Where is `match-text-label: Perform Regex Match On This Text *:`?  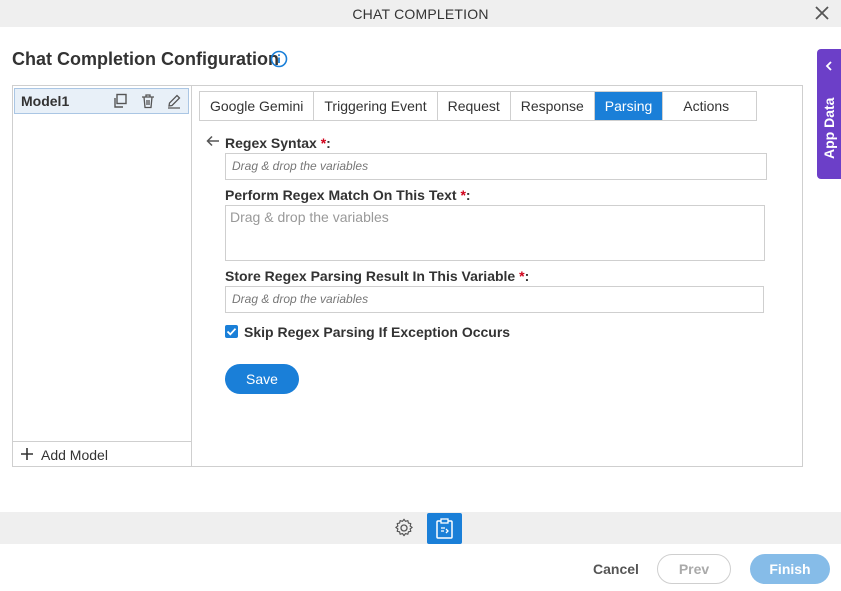 match-text-label: Perform Regex Match On This Text *: is located at coordinates (348, 195).